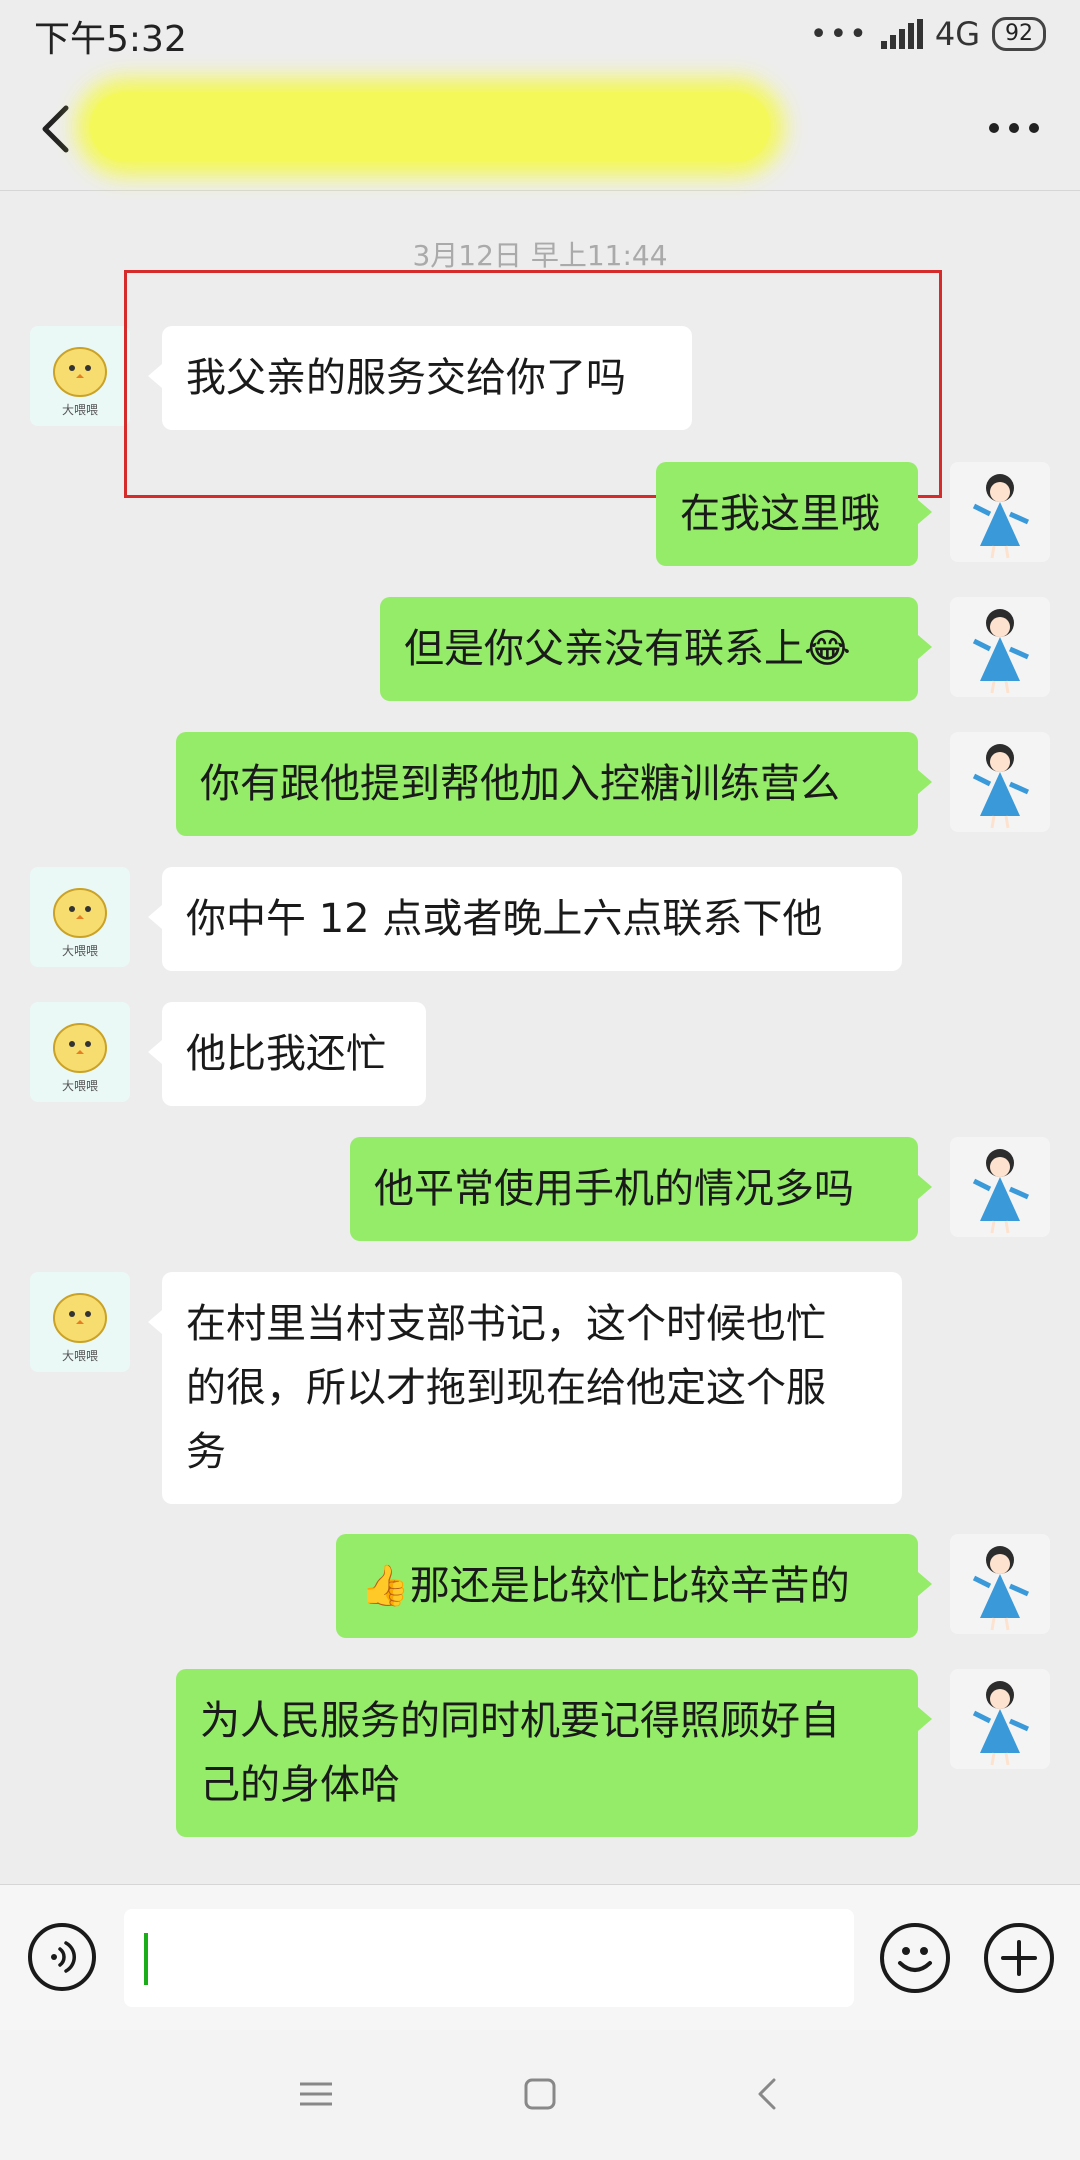  What do you see at coordinates (957, 34) in the screenshot?
I see `network-type: 4G` at bounding box center [957, 34].